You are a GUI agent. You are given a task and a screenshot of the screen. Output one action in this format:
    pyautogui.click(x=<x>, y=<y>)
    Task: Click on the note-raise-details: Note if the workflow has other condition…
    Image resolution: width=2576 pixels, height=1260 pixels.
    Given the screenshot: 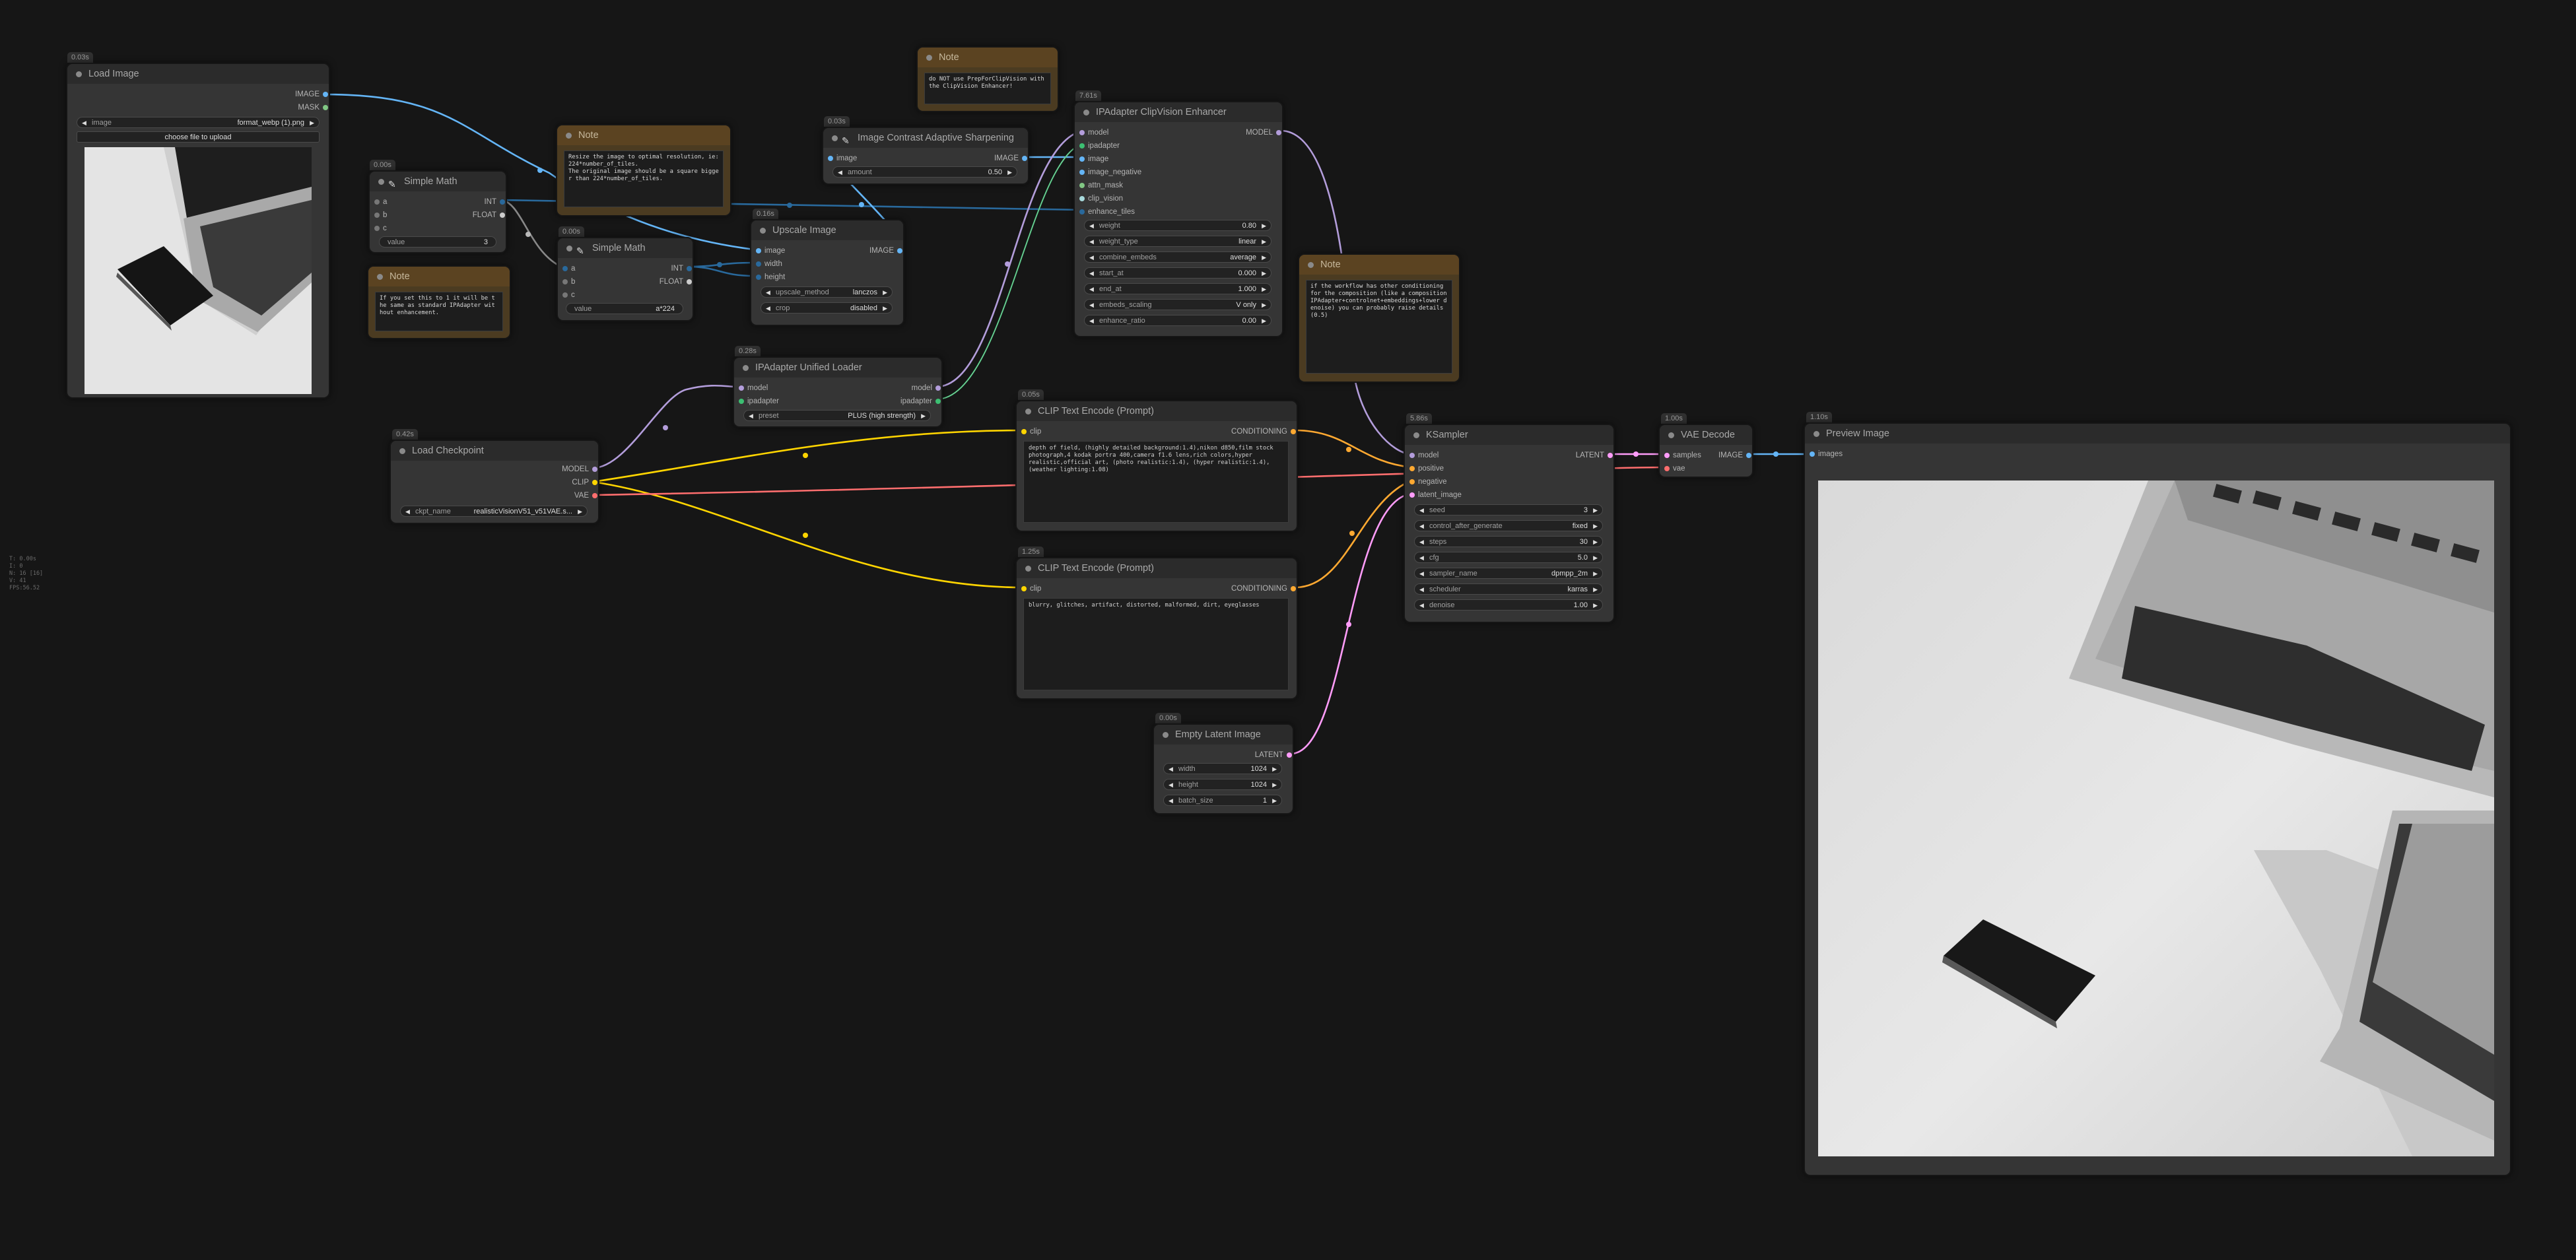 What is the action you would take?
    pyautogui.click(x=1379, y=318)
    